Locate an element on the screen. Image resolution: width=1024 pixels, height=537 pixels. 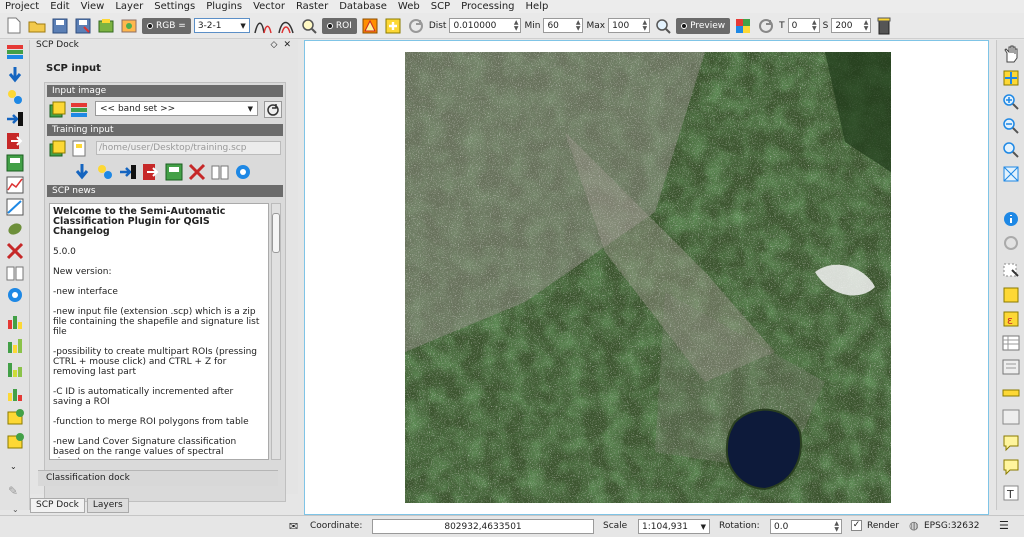
dist-spinbox: 0.010000 ▲ ▼ is located at coordinates (485, 25).